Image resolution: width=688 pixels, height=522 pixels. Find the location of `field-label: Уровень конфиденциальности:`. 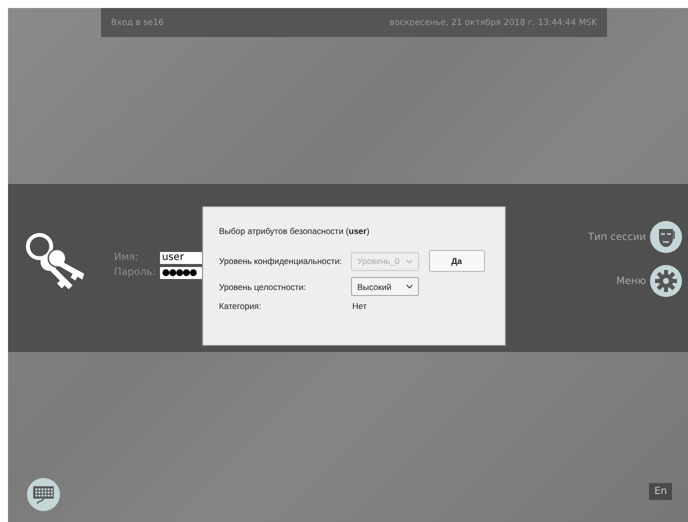

field-label: Уровень конфиденциальности: is located at coordinates (281, 261).